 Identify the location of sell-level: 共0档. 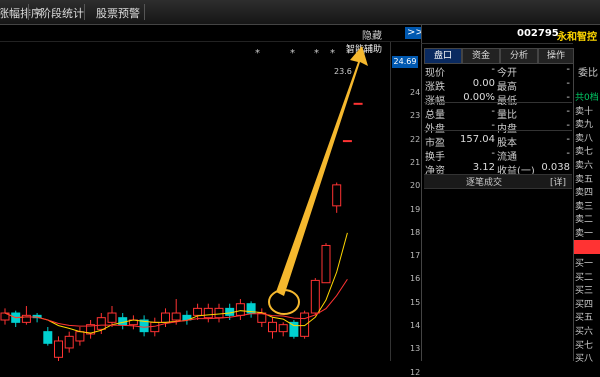
(587, 98).